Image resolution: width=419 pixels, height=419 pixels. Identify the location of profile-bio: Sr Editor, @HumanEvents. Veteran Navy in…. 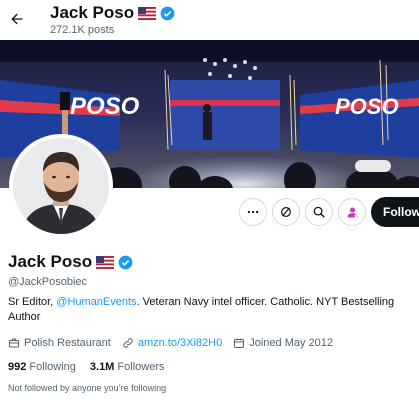
(210, 310).